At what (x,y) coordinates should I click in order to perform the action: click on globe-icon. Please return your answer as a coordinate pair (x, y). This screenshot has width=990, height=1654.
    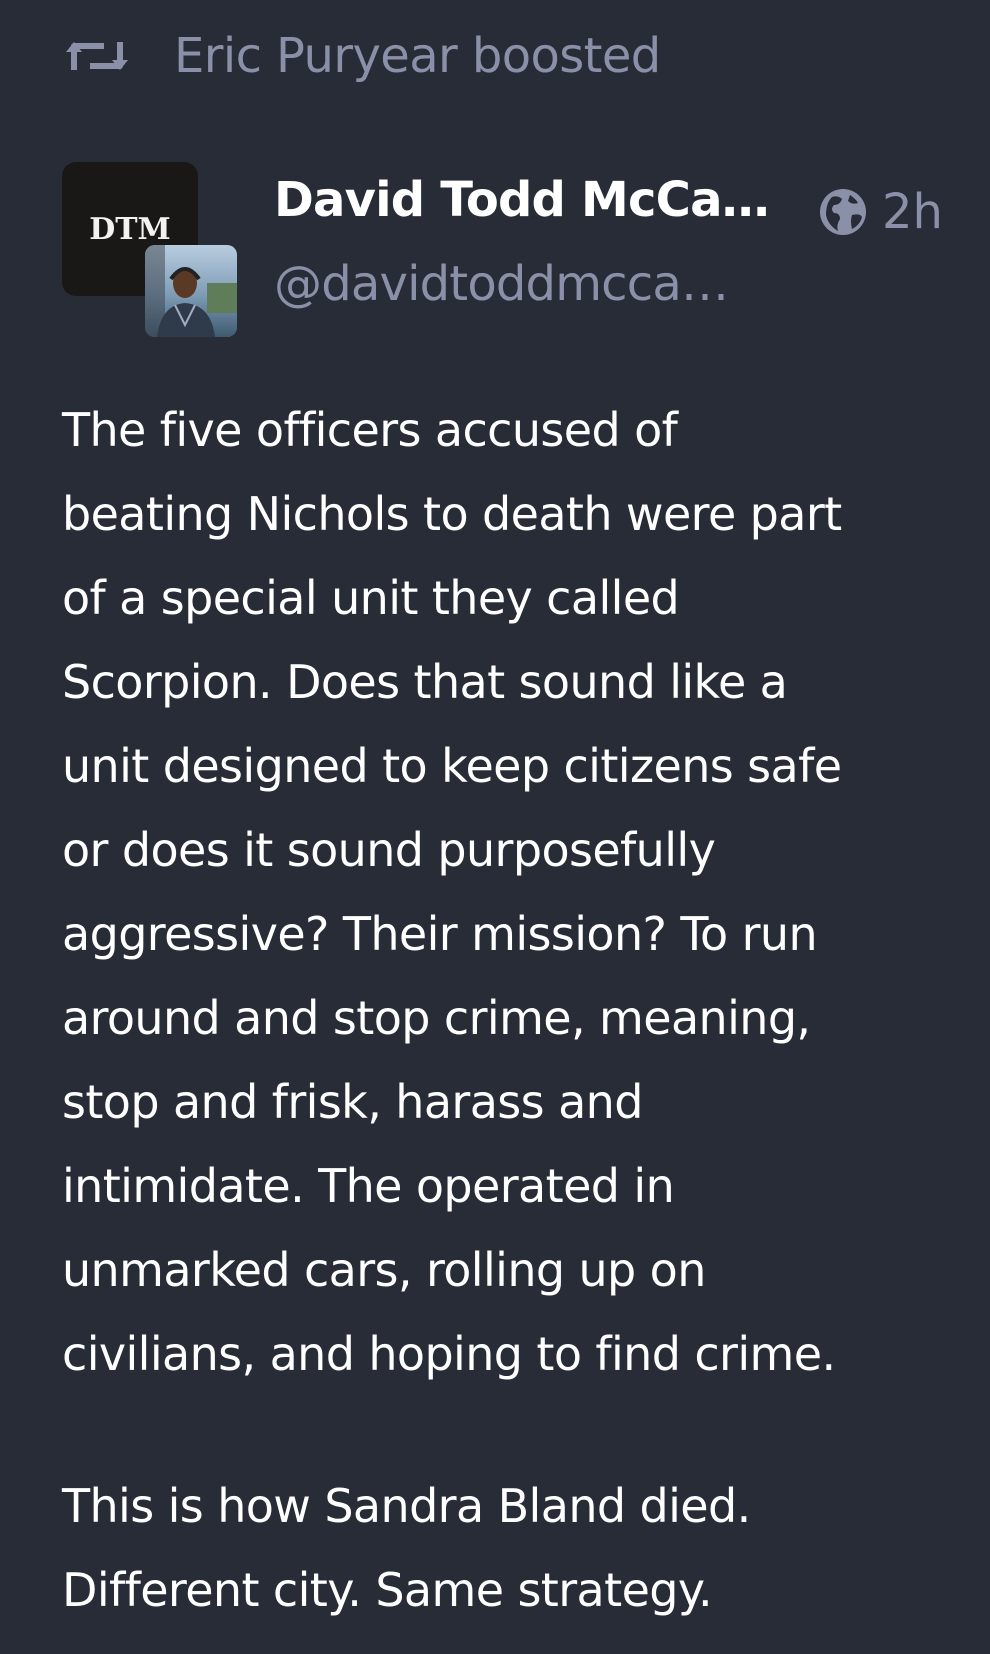
    Looking at the image, I should click on (843, 212).